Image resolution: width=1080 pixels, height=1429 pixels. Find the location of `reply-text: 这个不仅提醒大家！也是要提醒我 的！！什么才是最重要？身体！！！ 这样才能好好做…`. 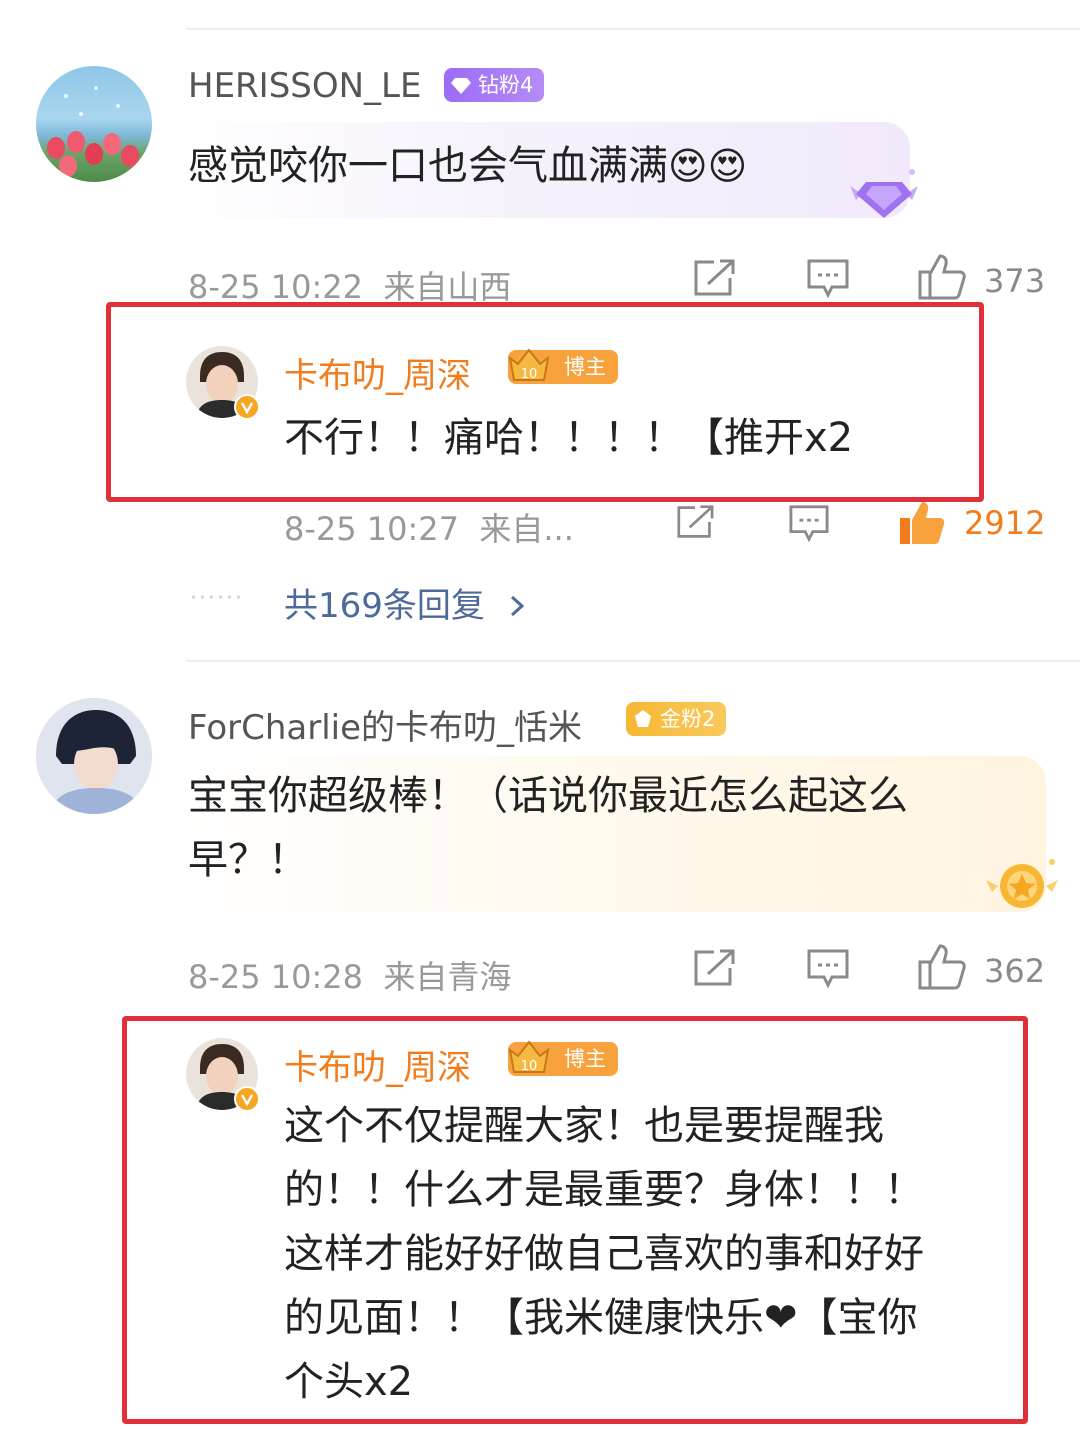

reply-text: 这个不仅提醒大家！也是要提醒我 的！！什么才是最重要？身体！！！ 这样才能好好做… is located at coordinates (604, 1254).